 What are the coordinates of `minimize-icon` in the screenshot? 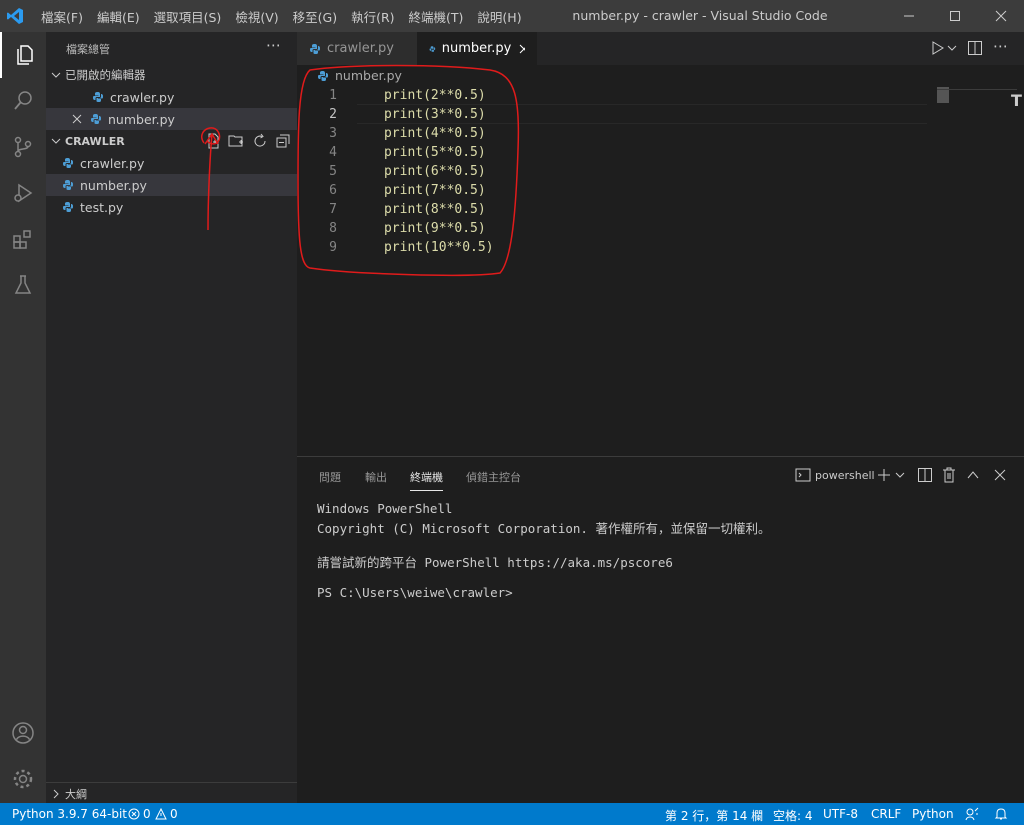 It's located at (909, 16).